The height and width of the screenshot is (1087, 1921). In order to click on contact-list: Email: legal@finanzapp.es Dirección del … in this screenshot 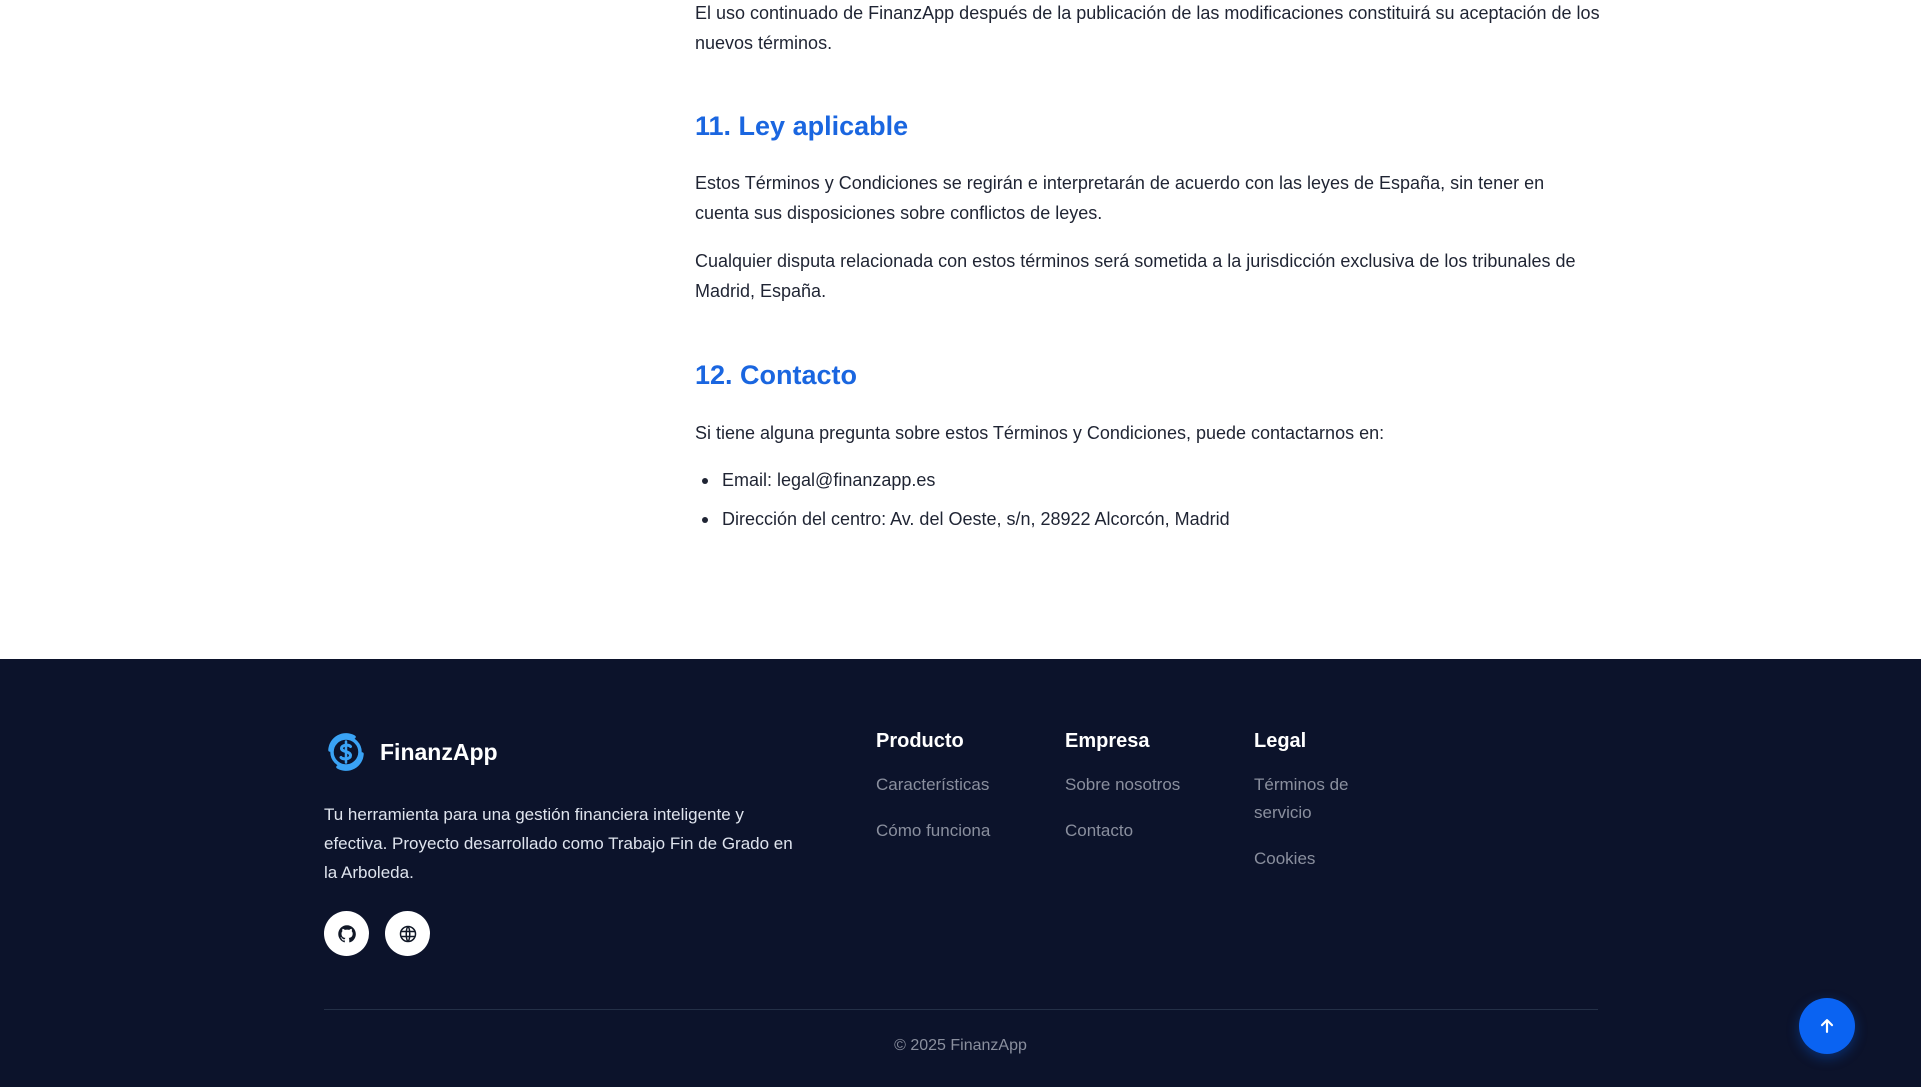, I will do `click(962, 504)`.